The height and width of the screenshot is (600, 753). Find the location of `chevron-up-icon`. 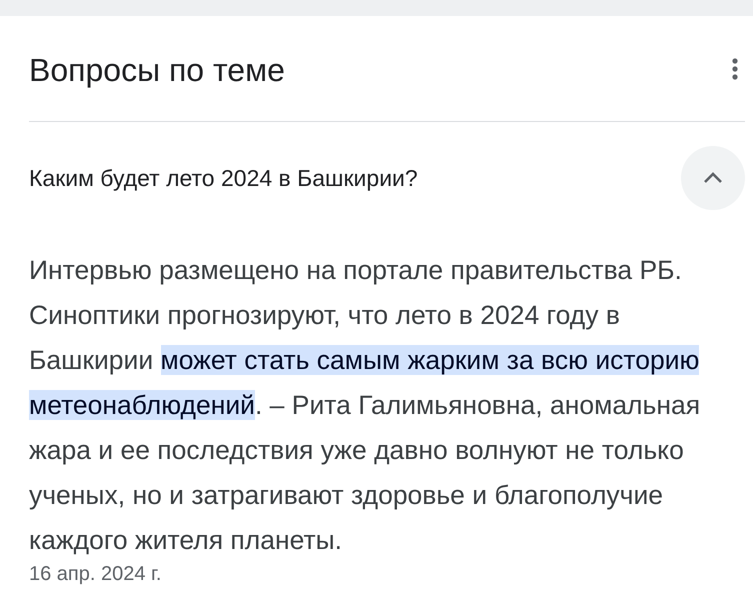

chevron-up-icon is located at coordinates (713, 178).